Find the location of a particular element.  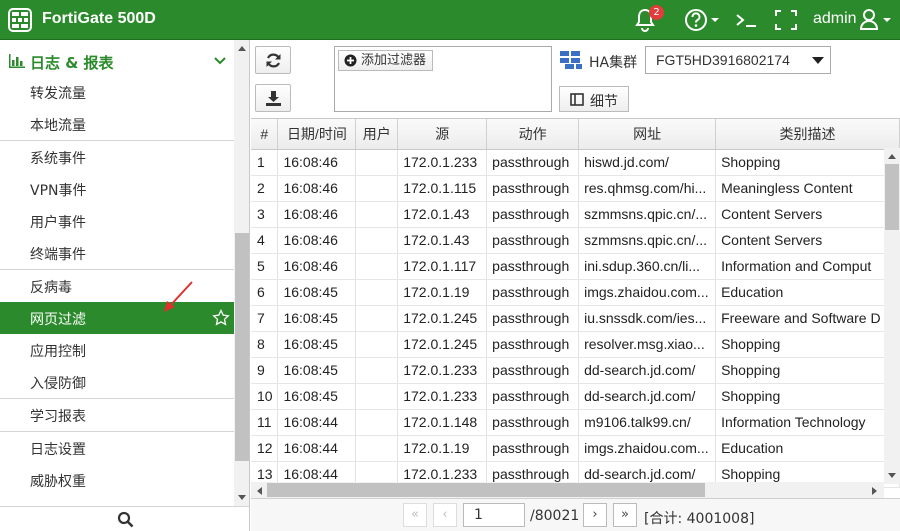

next-page-button: › is located at coordinates (595, 515).